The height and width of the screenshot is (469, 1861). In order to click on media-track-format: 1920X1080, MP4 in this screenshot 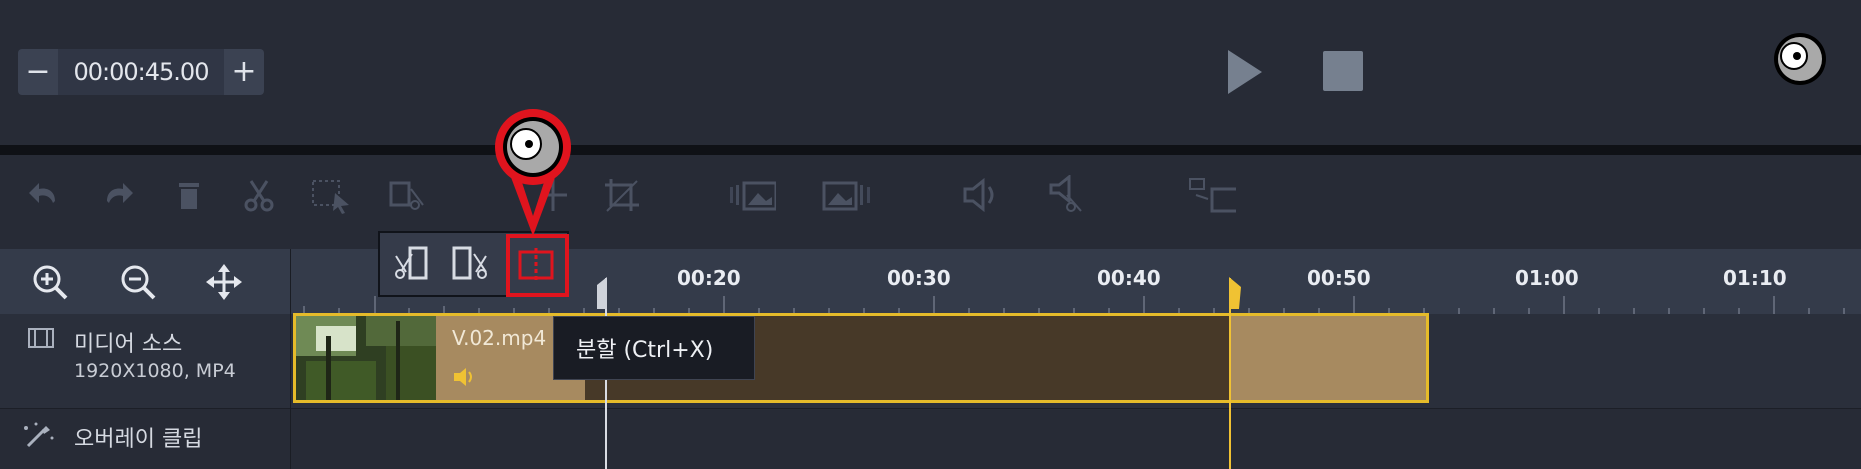, I will do `click(155, 371)`.